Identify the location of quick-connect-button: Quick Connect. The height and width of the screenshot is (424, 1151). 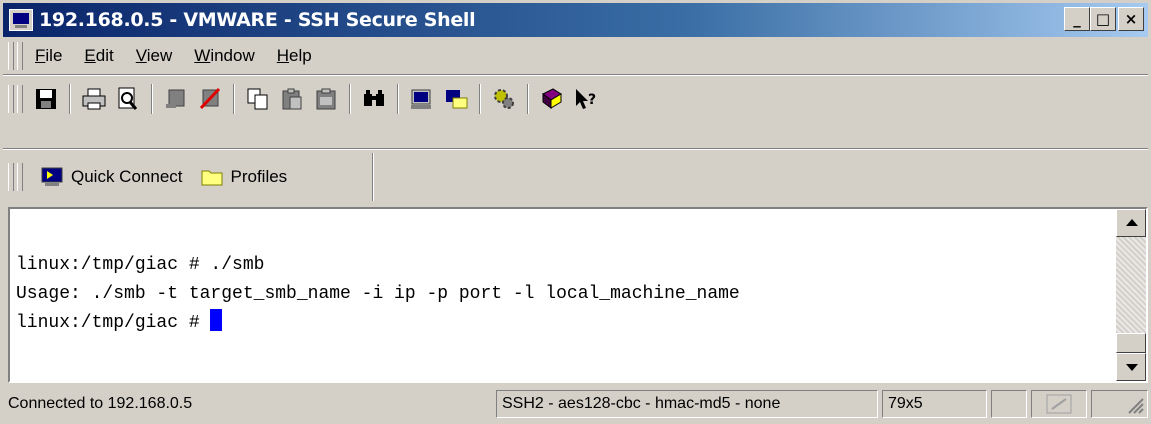
(112, 177).